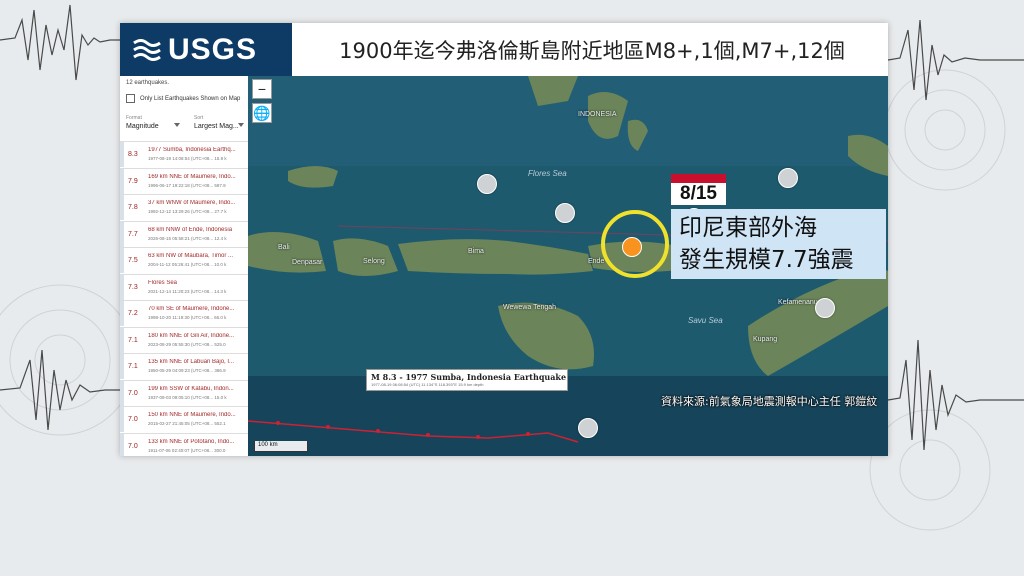 The image size is (1024, 576). Describe the element at coordinates (133, 234) in the screenshot. I see `earthquake-magnitude: 7.7` at that location.